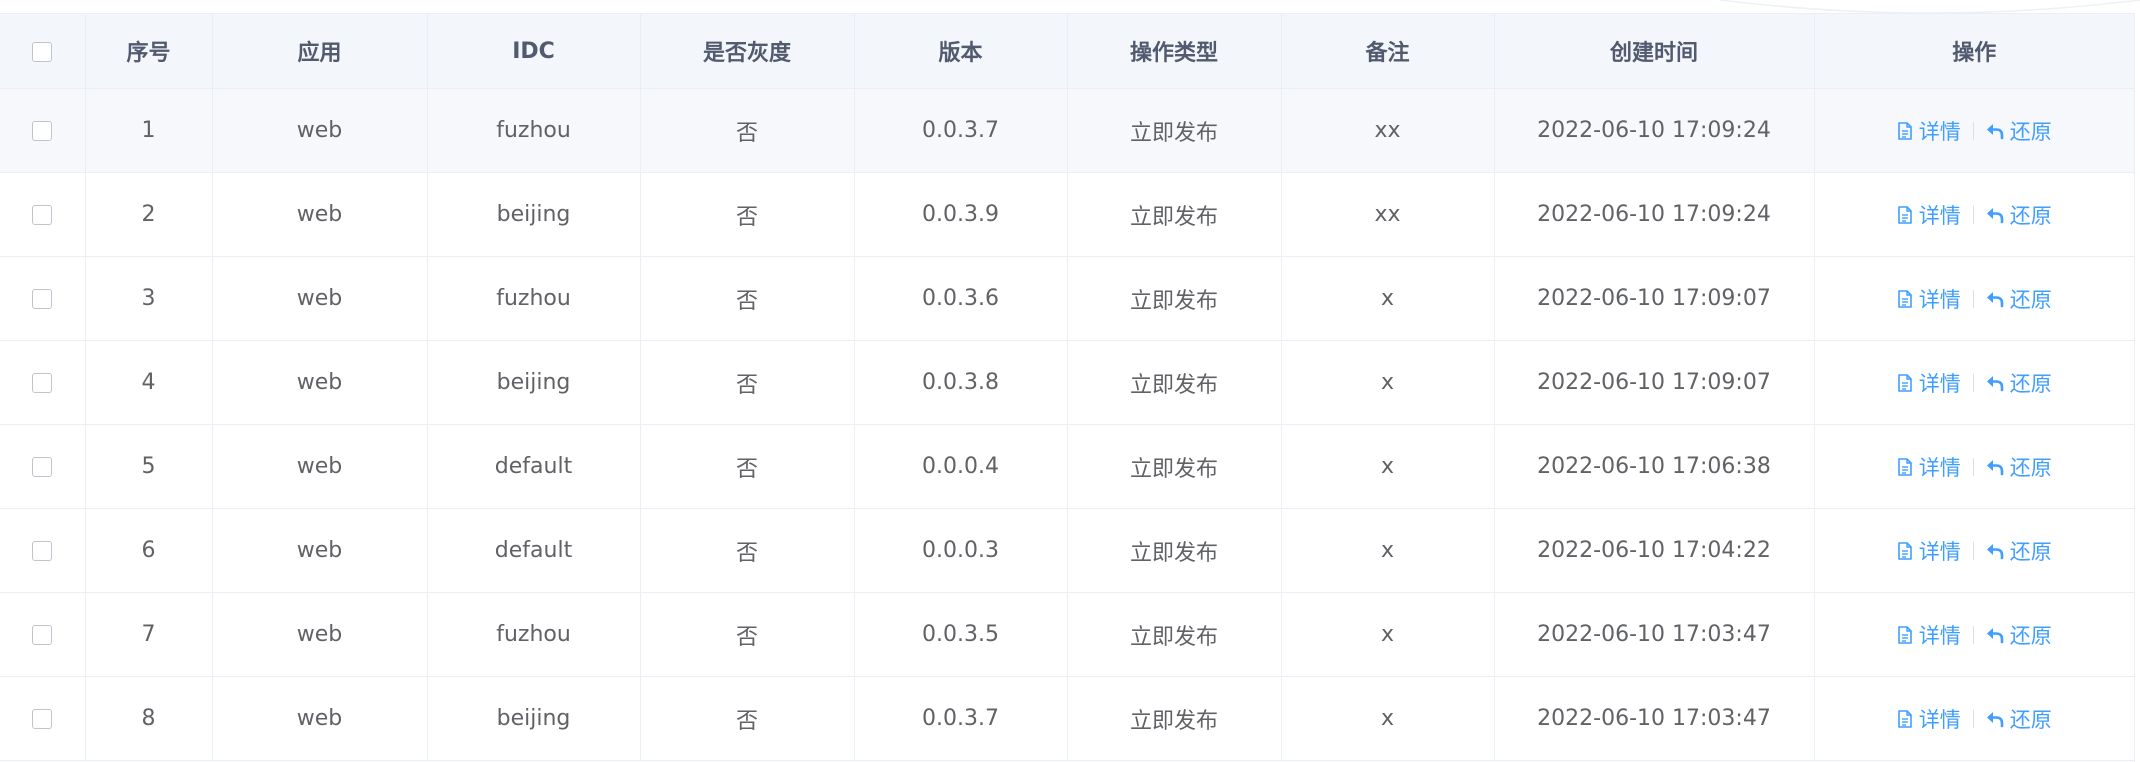  Describe the element at coordinates (149, 51) in the screenshot. I see `column-header-index: 序号` at that location.